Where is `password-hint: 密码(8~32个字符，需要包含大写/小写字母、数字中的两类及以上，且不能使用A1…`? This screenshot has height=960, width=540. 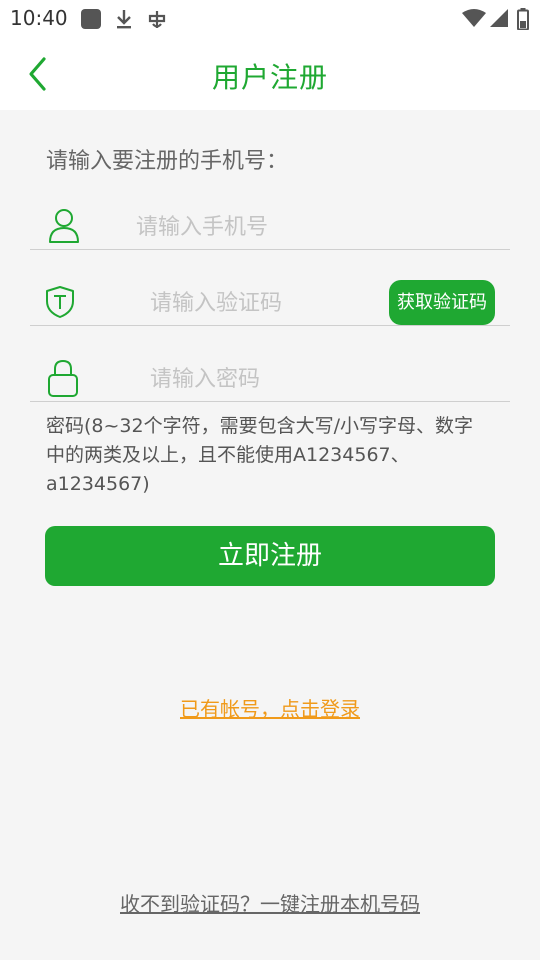
password-hint: 密码(8~32个字符，需要包含大写/小写字母、数字中的两类及以上，且不能使用A1… is located at coordinates (260, 455).